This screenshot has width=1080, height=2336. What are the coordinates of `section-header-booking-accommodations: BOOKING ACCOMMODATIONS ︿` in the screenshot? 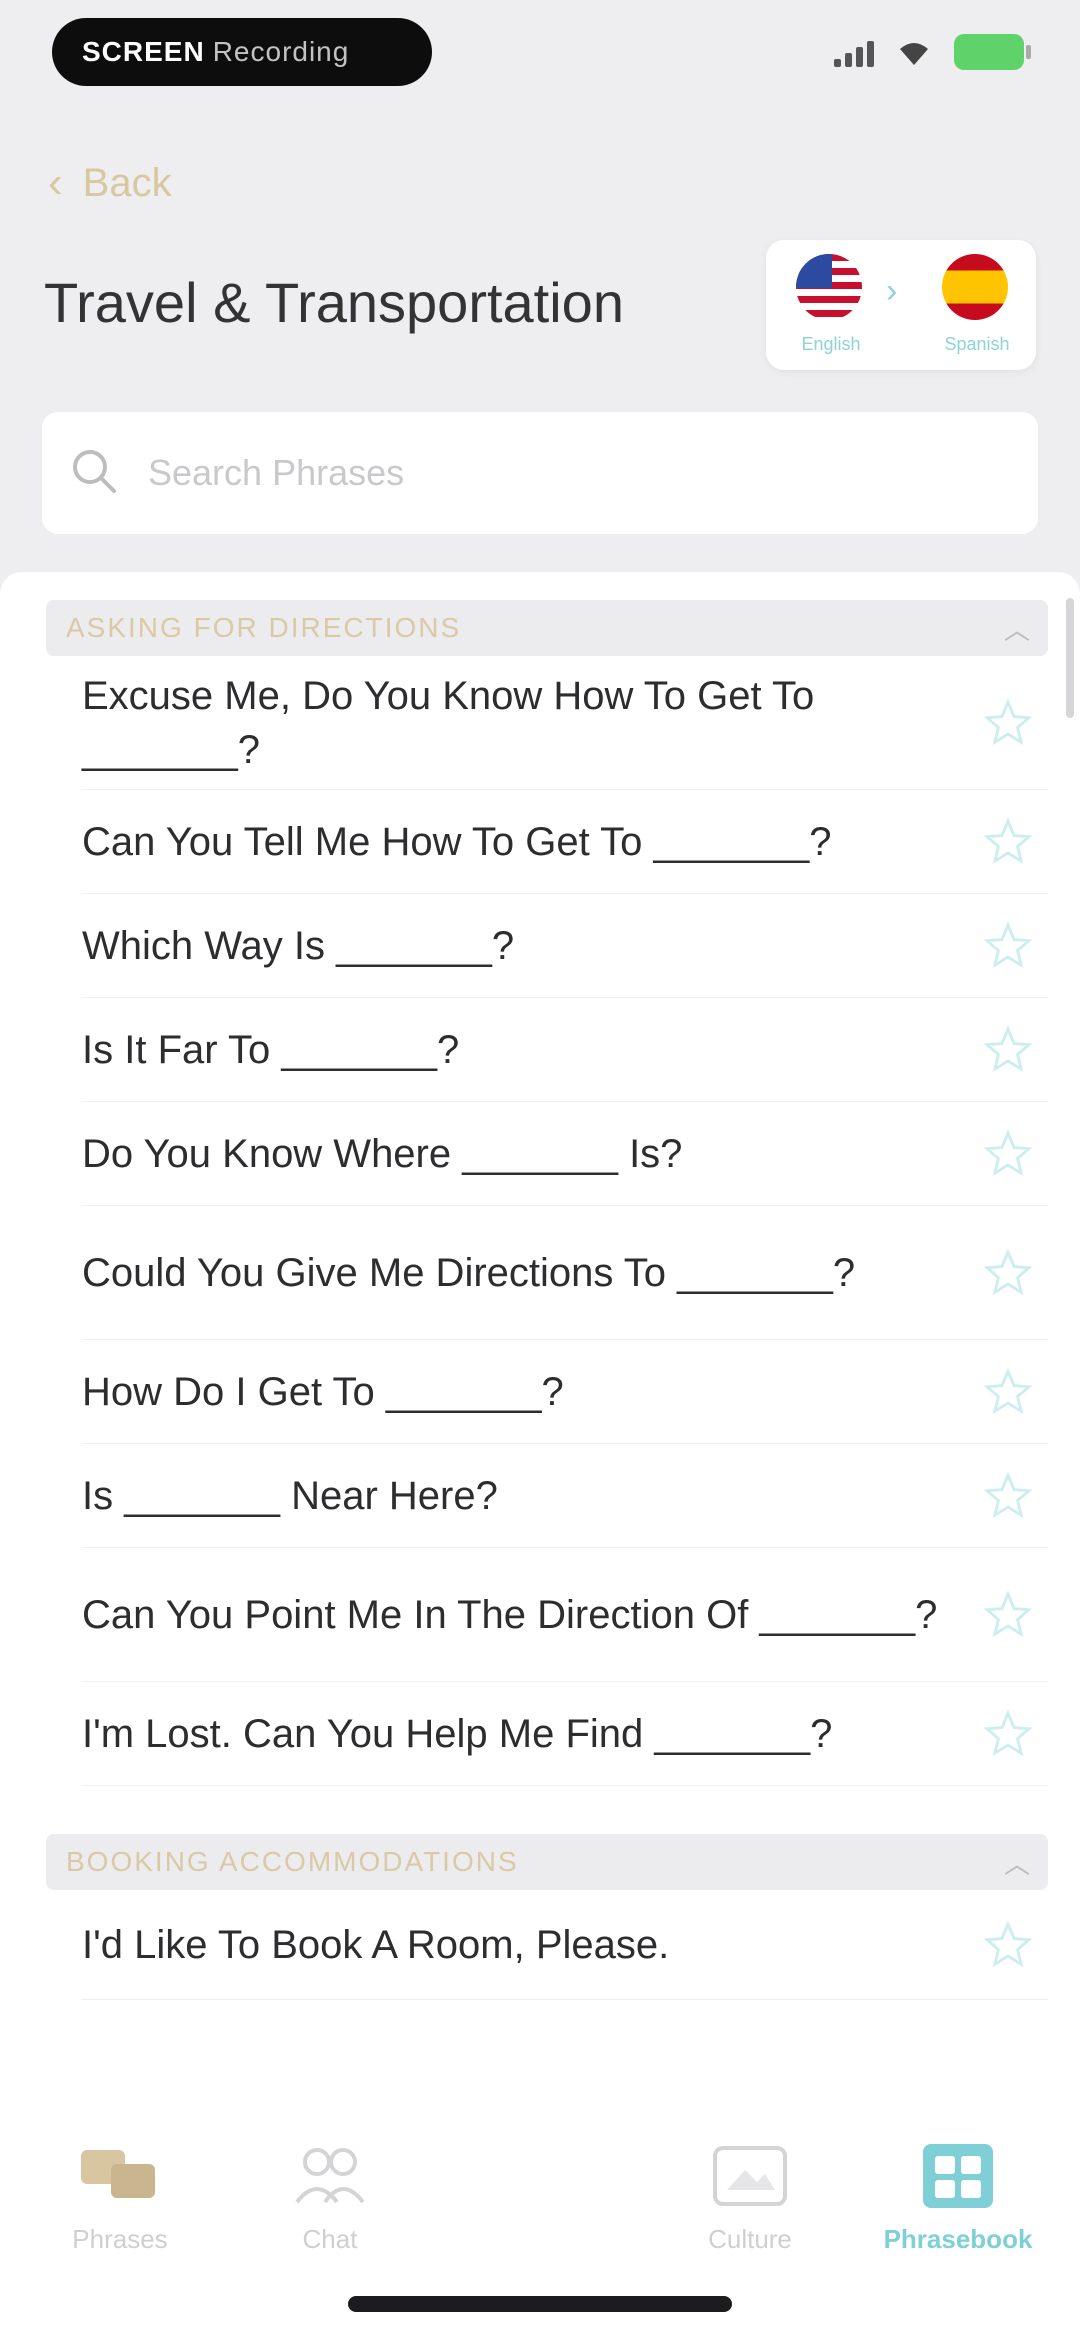 It's located at (547, 1862).